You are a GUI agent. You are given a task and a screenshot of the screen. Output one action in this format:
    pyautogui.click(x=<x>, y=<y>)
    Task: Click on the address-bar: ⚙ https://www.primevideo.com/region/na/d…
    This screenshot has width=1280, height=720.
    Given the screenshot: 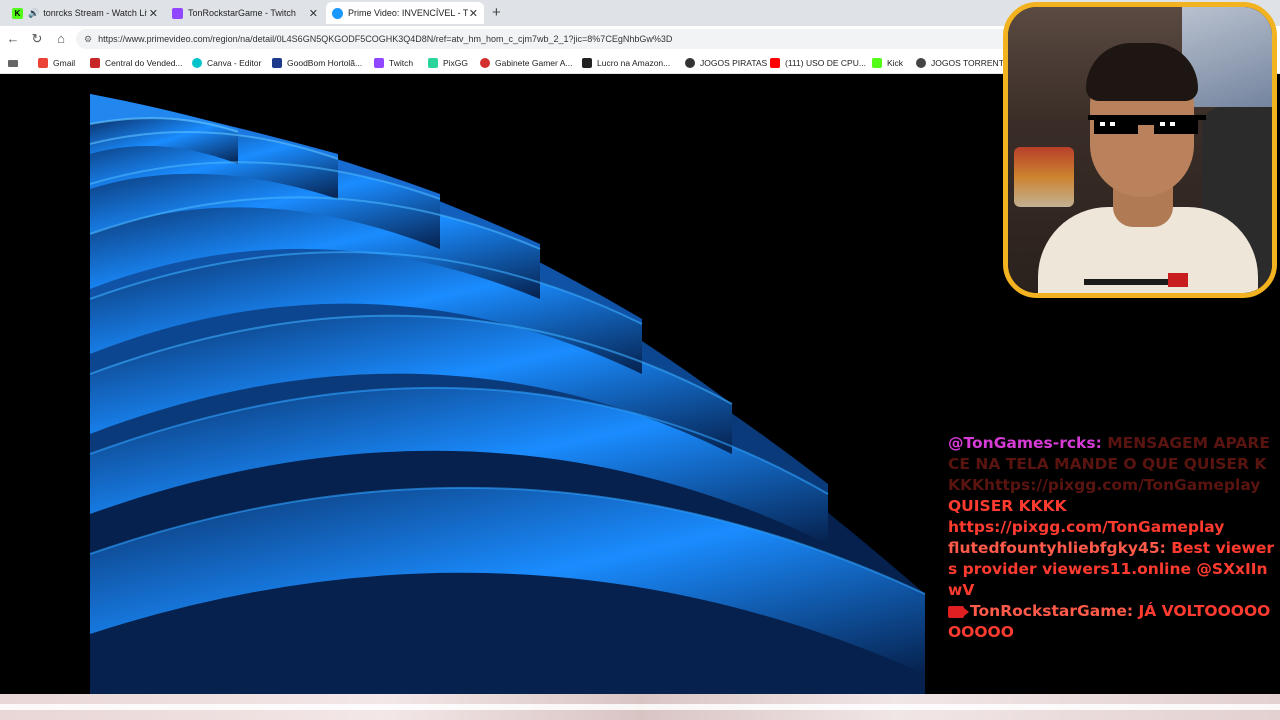 What is the action you would take?
    pyautogui.click(x=546, y=39)
    